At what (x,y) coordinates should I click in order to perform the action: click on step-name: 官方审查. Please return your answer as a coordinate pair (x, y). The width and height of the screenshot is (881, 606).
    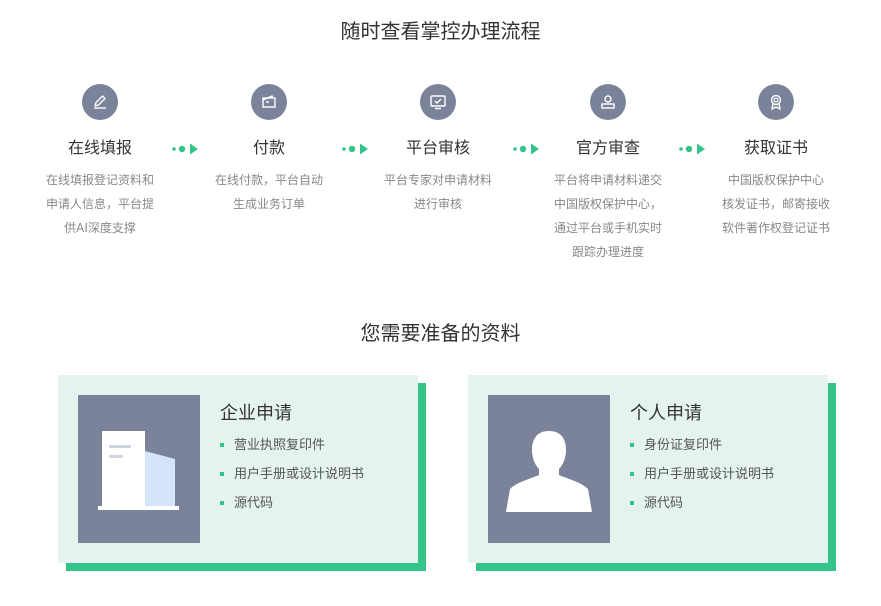
    Looking at the image, I should click on (607, 147).